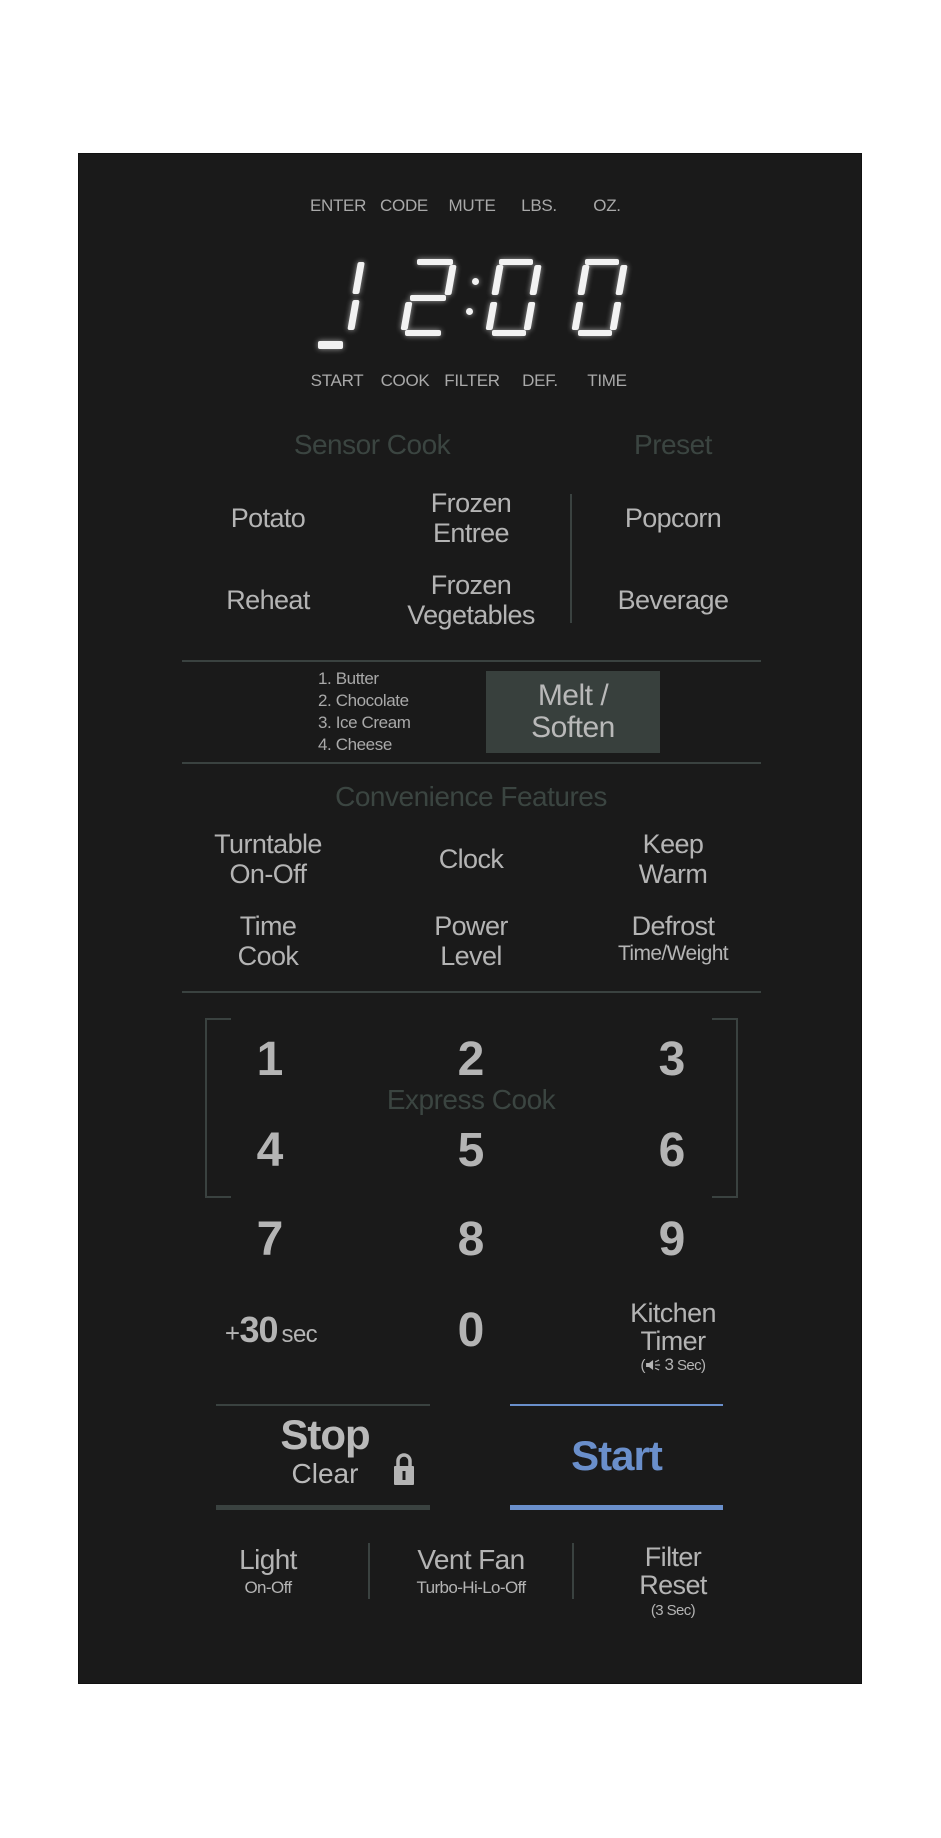  Describe the element at coordinates (337, 380) in the screenshot. I see `indicator-start: START` at that location.